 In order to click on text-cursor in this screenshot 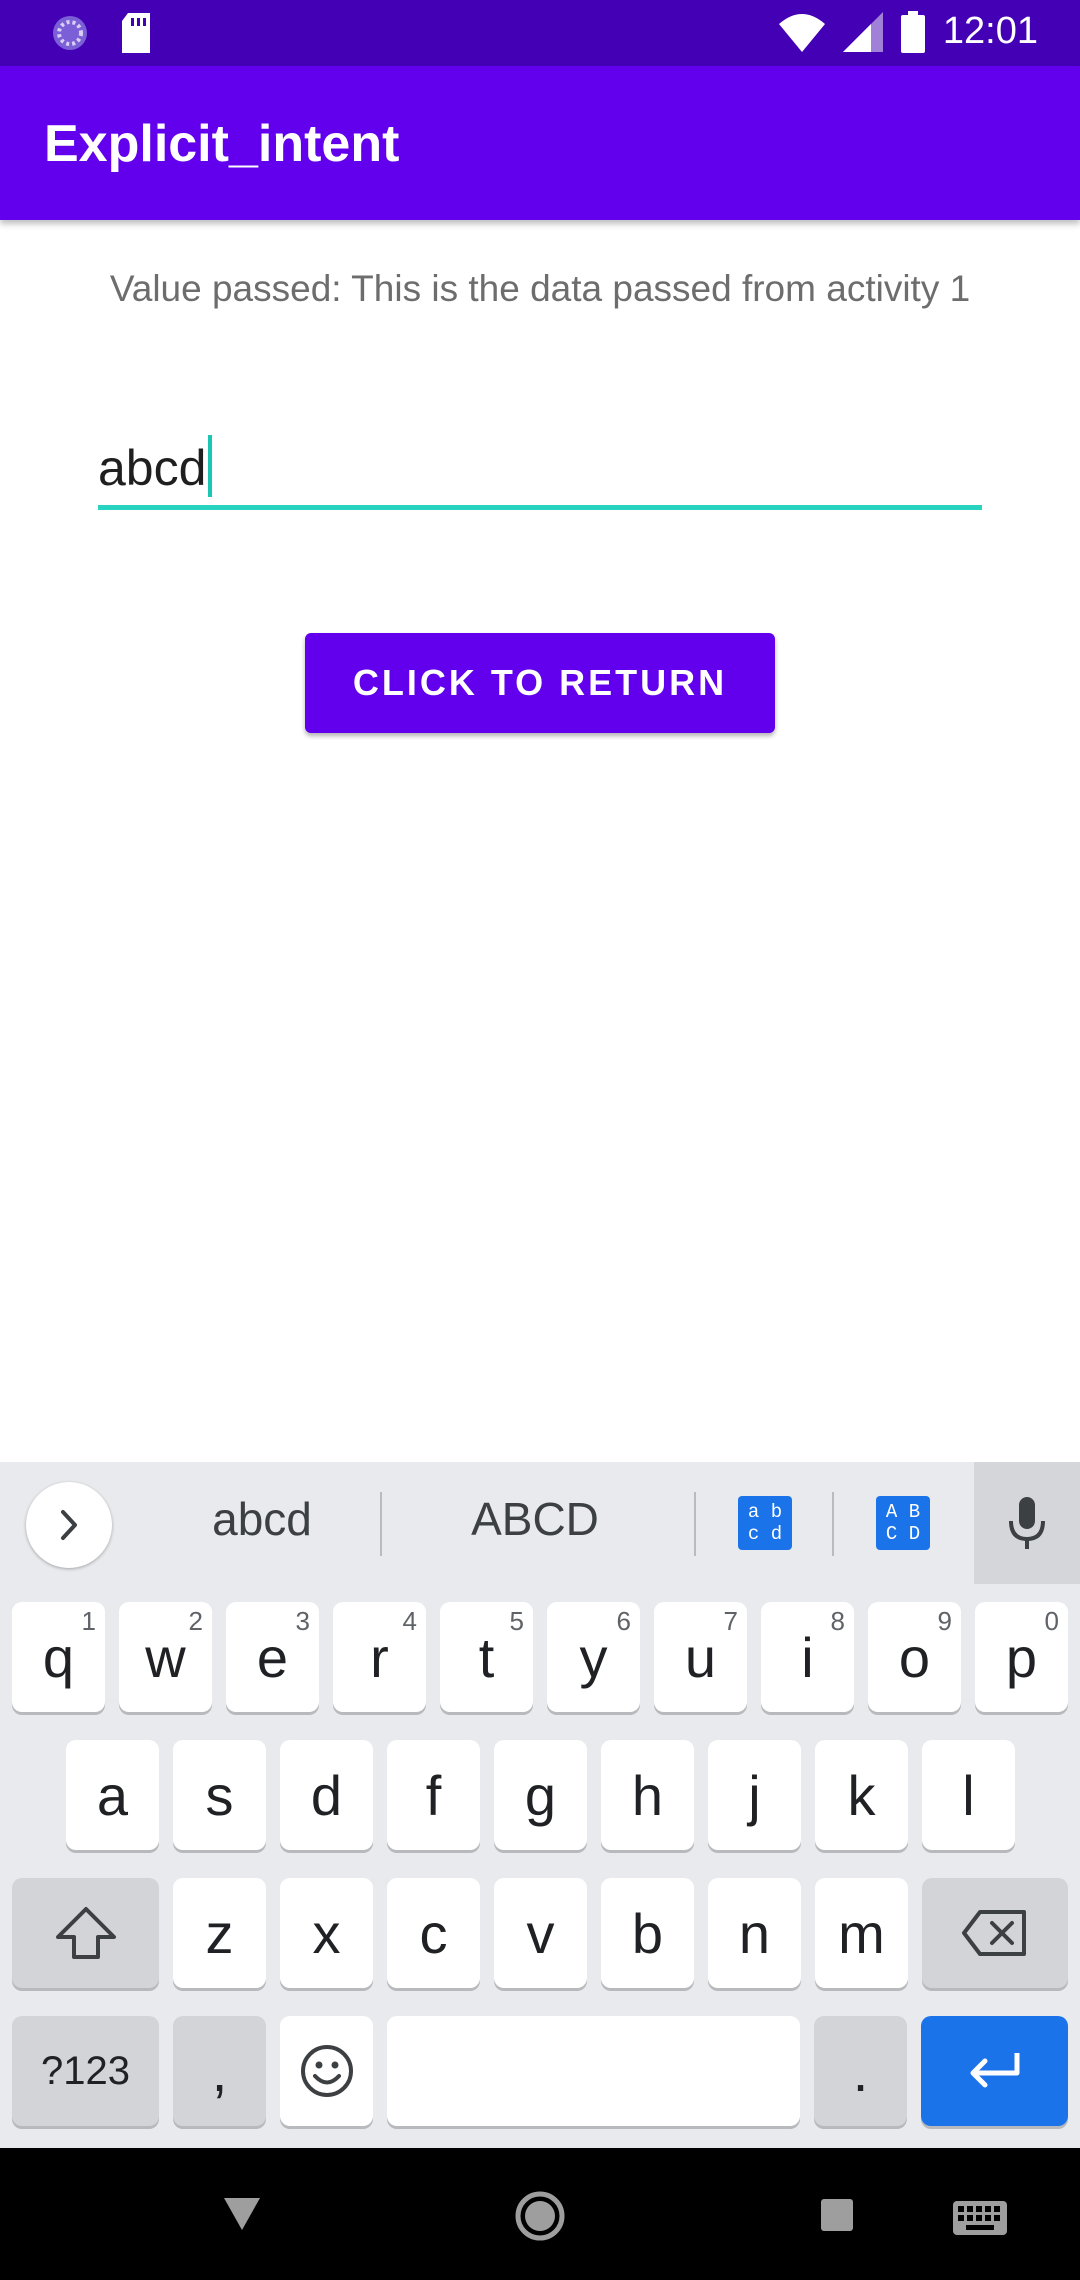, I will do `click(210, 466)`.